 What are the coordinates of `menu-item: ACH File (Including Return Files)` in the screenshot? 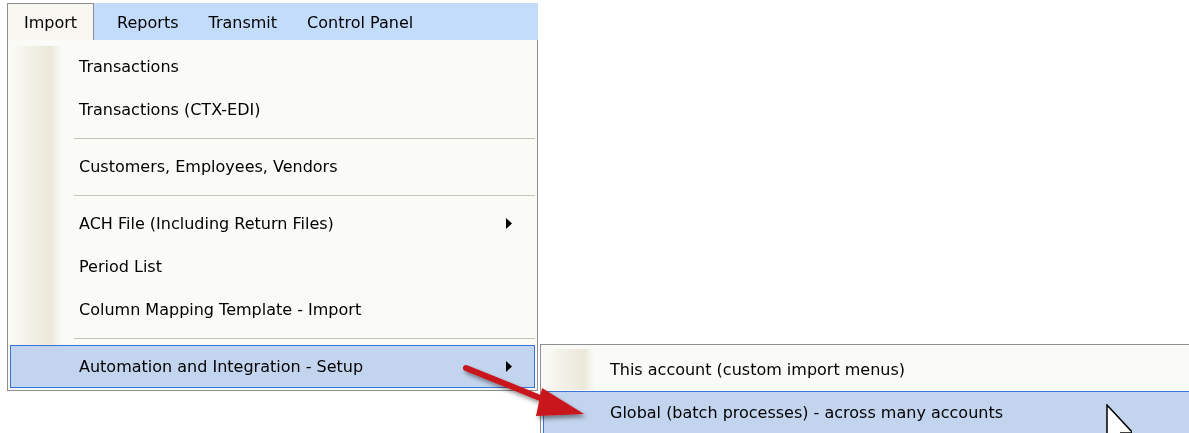 It's located at (272, 223).